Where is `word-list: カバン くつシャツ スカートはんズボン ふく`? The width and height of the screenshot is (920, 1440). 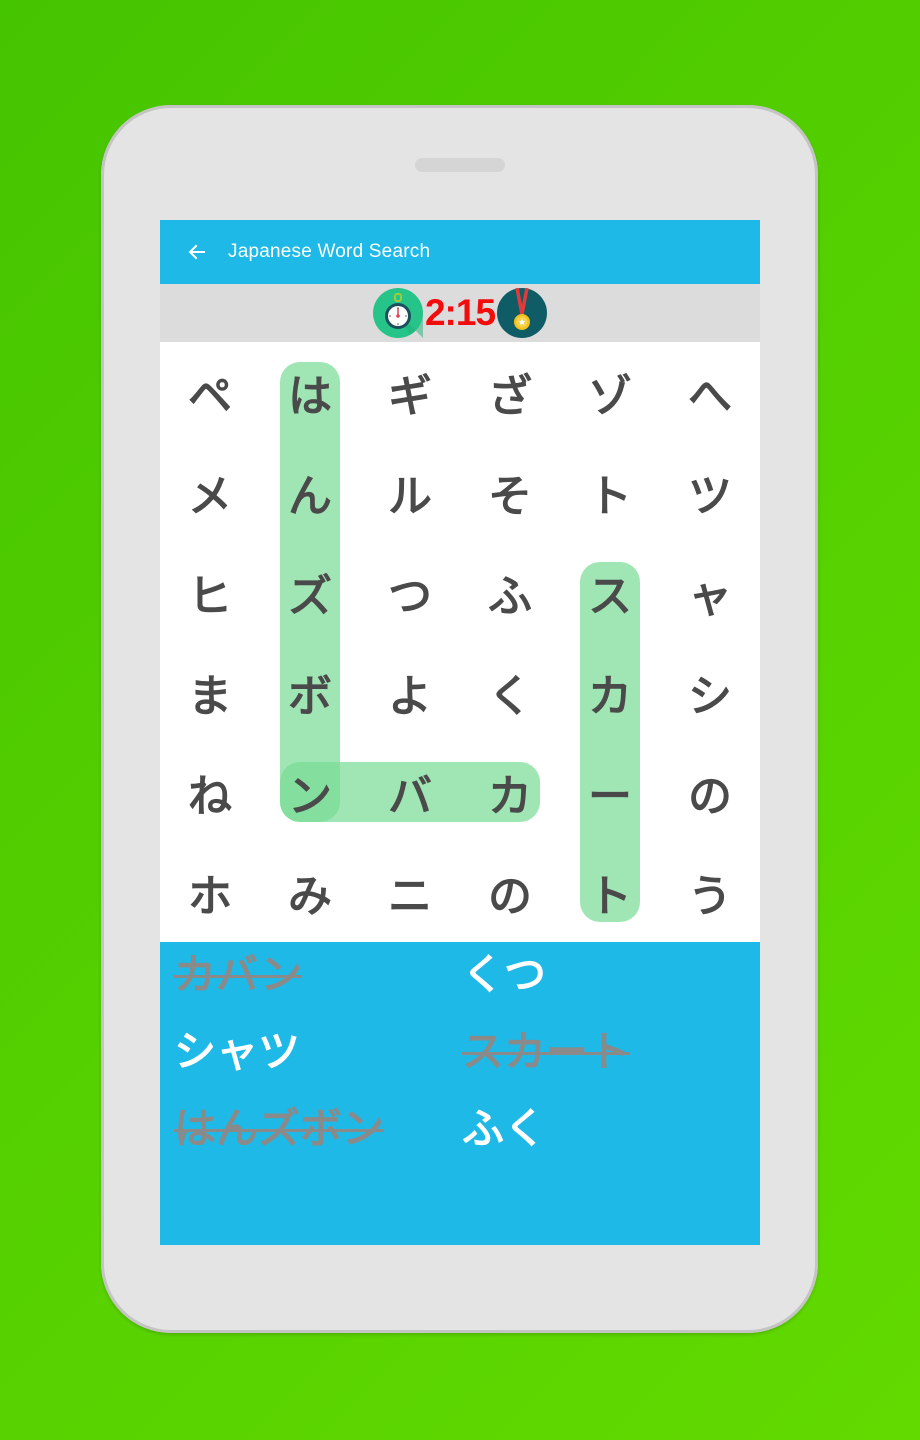 word-list: カバン くつシャツ スカートはんズボン ふく is located at coordinates (460, 1093).